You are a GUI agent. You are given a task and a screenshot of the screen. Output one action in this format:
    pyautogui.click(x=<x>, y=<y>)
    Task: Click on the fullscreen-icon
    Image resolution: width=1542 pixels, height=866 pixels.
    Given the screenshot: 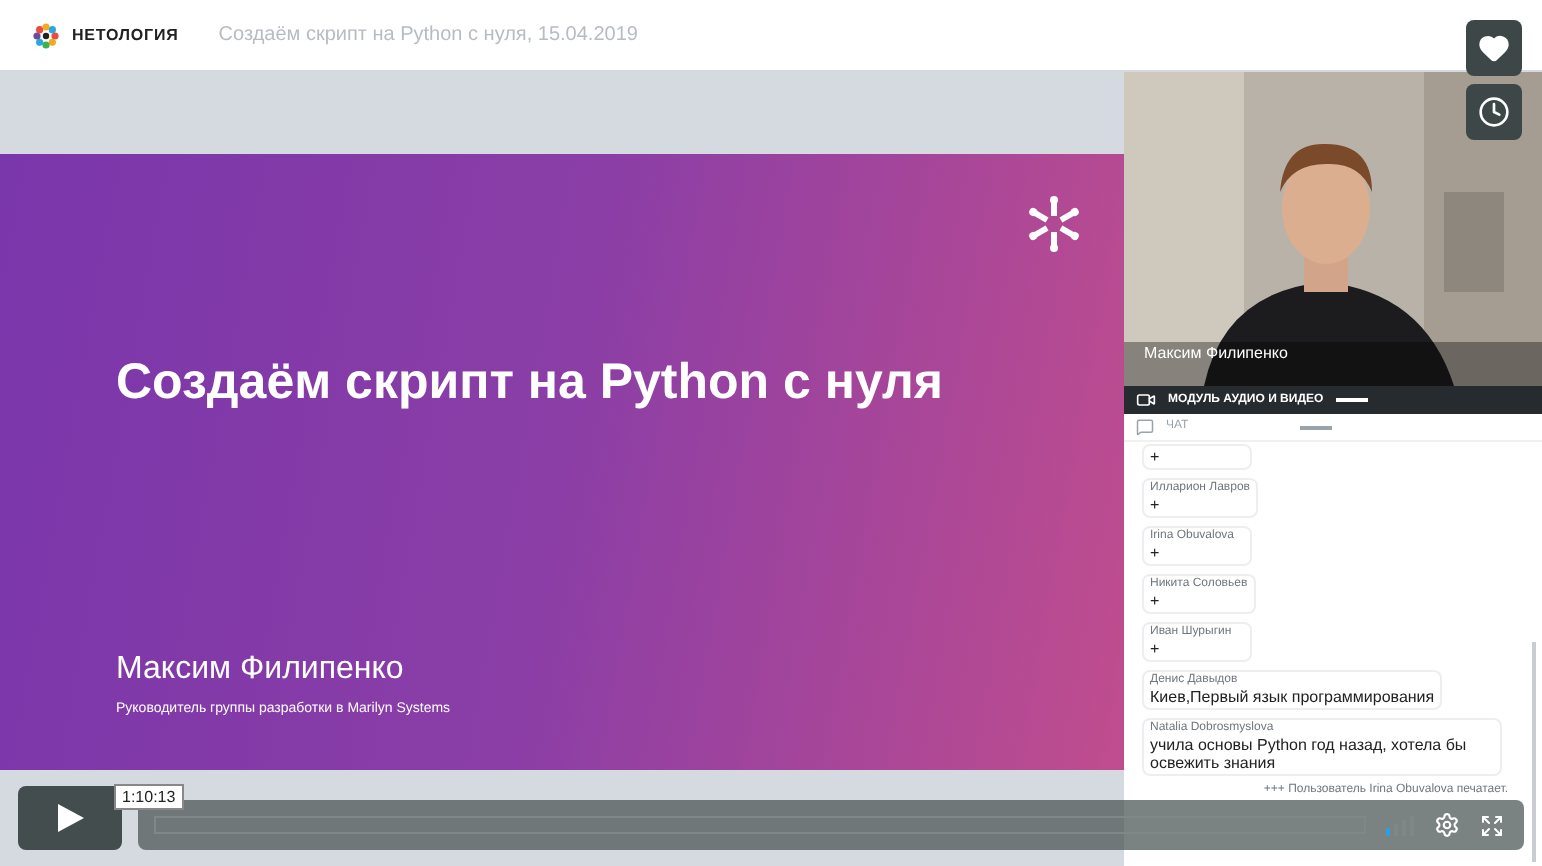 What is the action you would take?
    pyautogui.click(x=1492, y=825)
    